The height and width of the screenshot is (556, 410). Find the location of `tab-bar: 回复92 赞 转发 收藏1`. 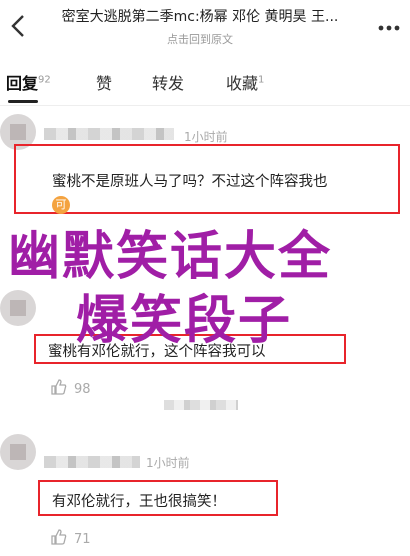

tab-bar: 回复92 赞 转发 收藏1 is located at coordinates (205, 84).